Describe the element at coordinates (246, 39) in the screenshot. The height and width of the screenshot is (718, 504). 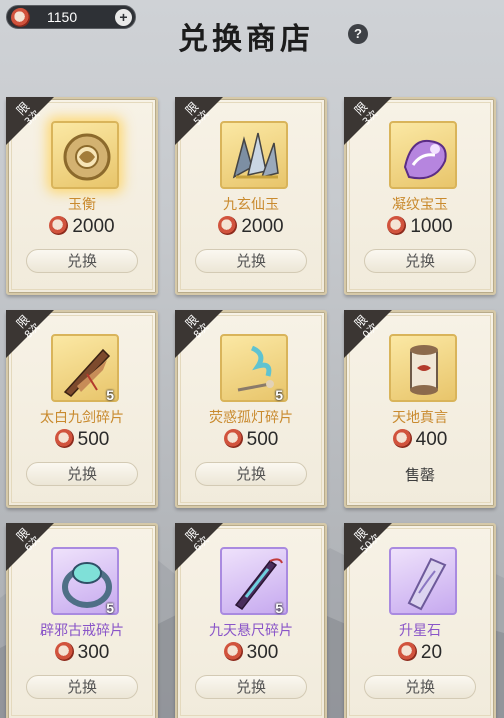
I see `page-title: 兑换商店` at that location.